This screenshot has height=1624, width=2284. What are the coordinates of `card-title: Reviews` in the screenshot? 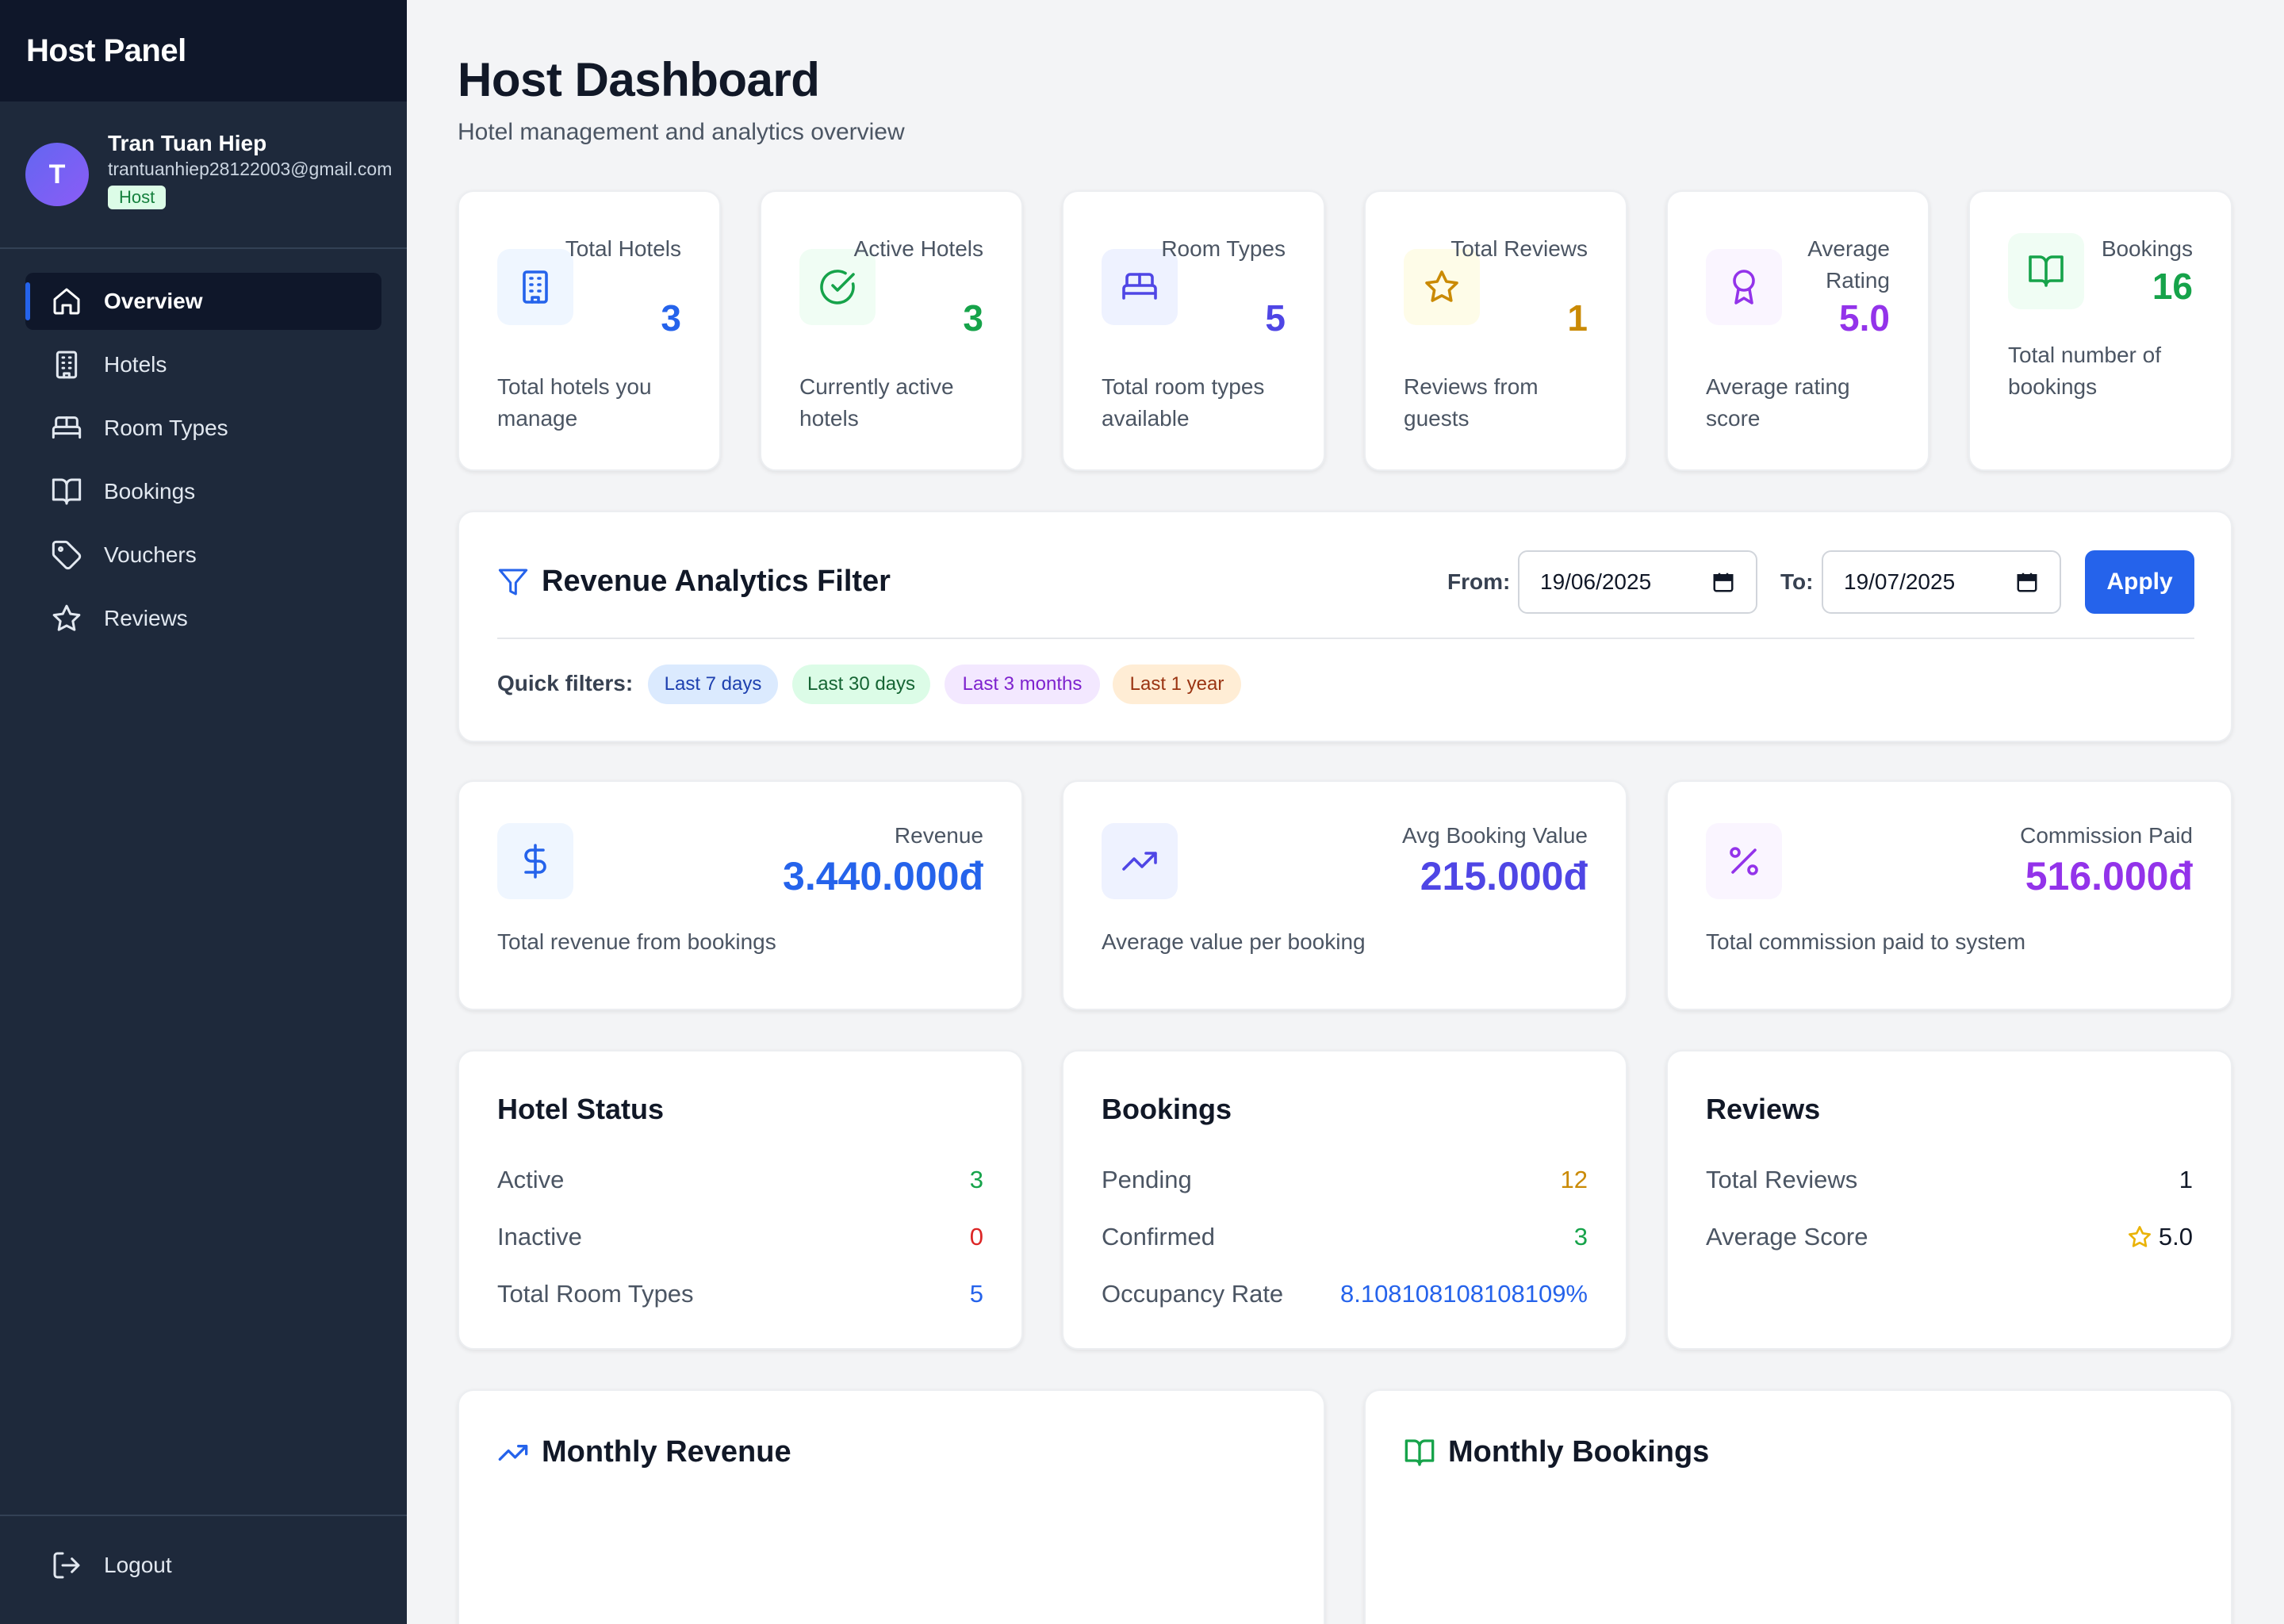 It's located at (1763, 1109).